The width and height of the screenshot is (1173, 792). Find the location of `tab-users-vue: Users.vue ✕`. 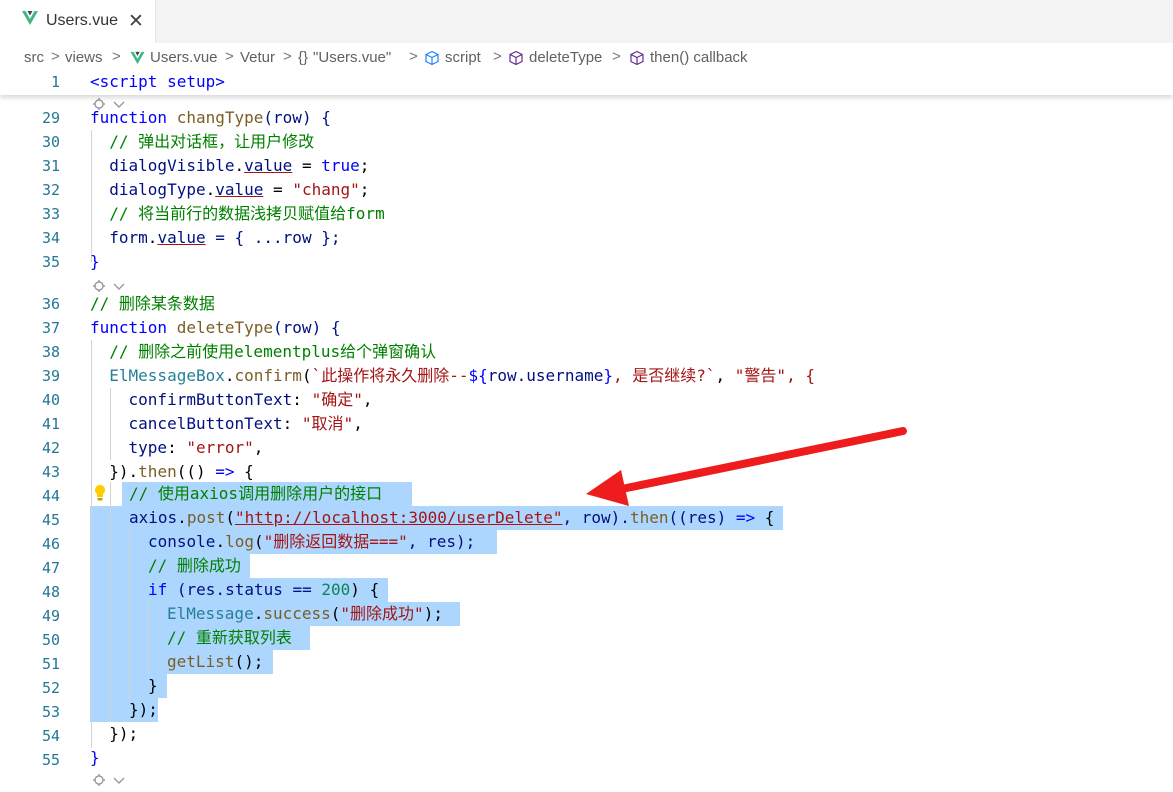

tab-users-vue: Users.vue ✕ is located at coordinates (78, 21).